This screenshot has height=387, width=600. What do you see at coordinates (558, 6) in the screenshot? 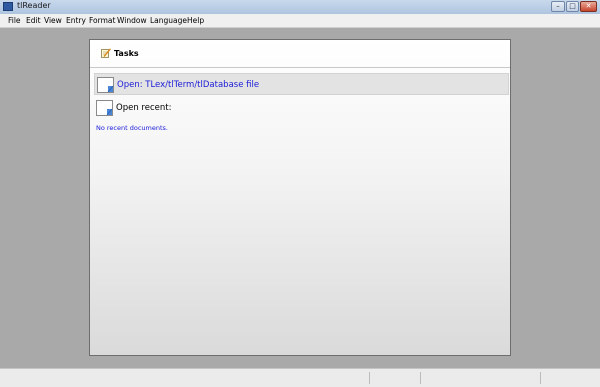
I see `minimize-button: –` at bounding box center [558, 6].